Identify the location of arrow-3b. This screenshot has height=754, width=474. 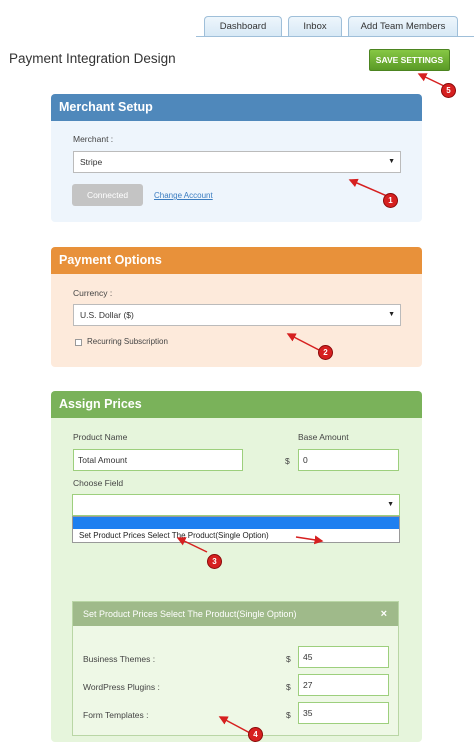
(309, 540).